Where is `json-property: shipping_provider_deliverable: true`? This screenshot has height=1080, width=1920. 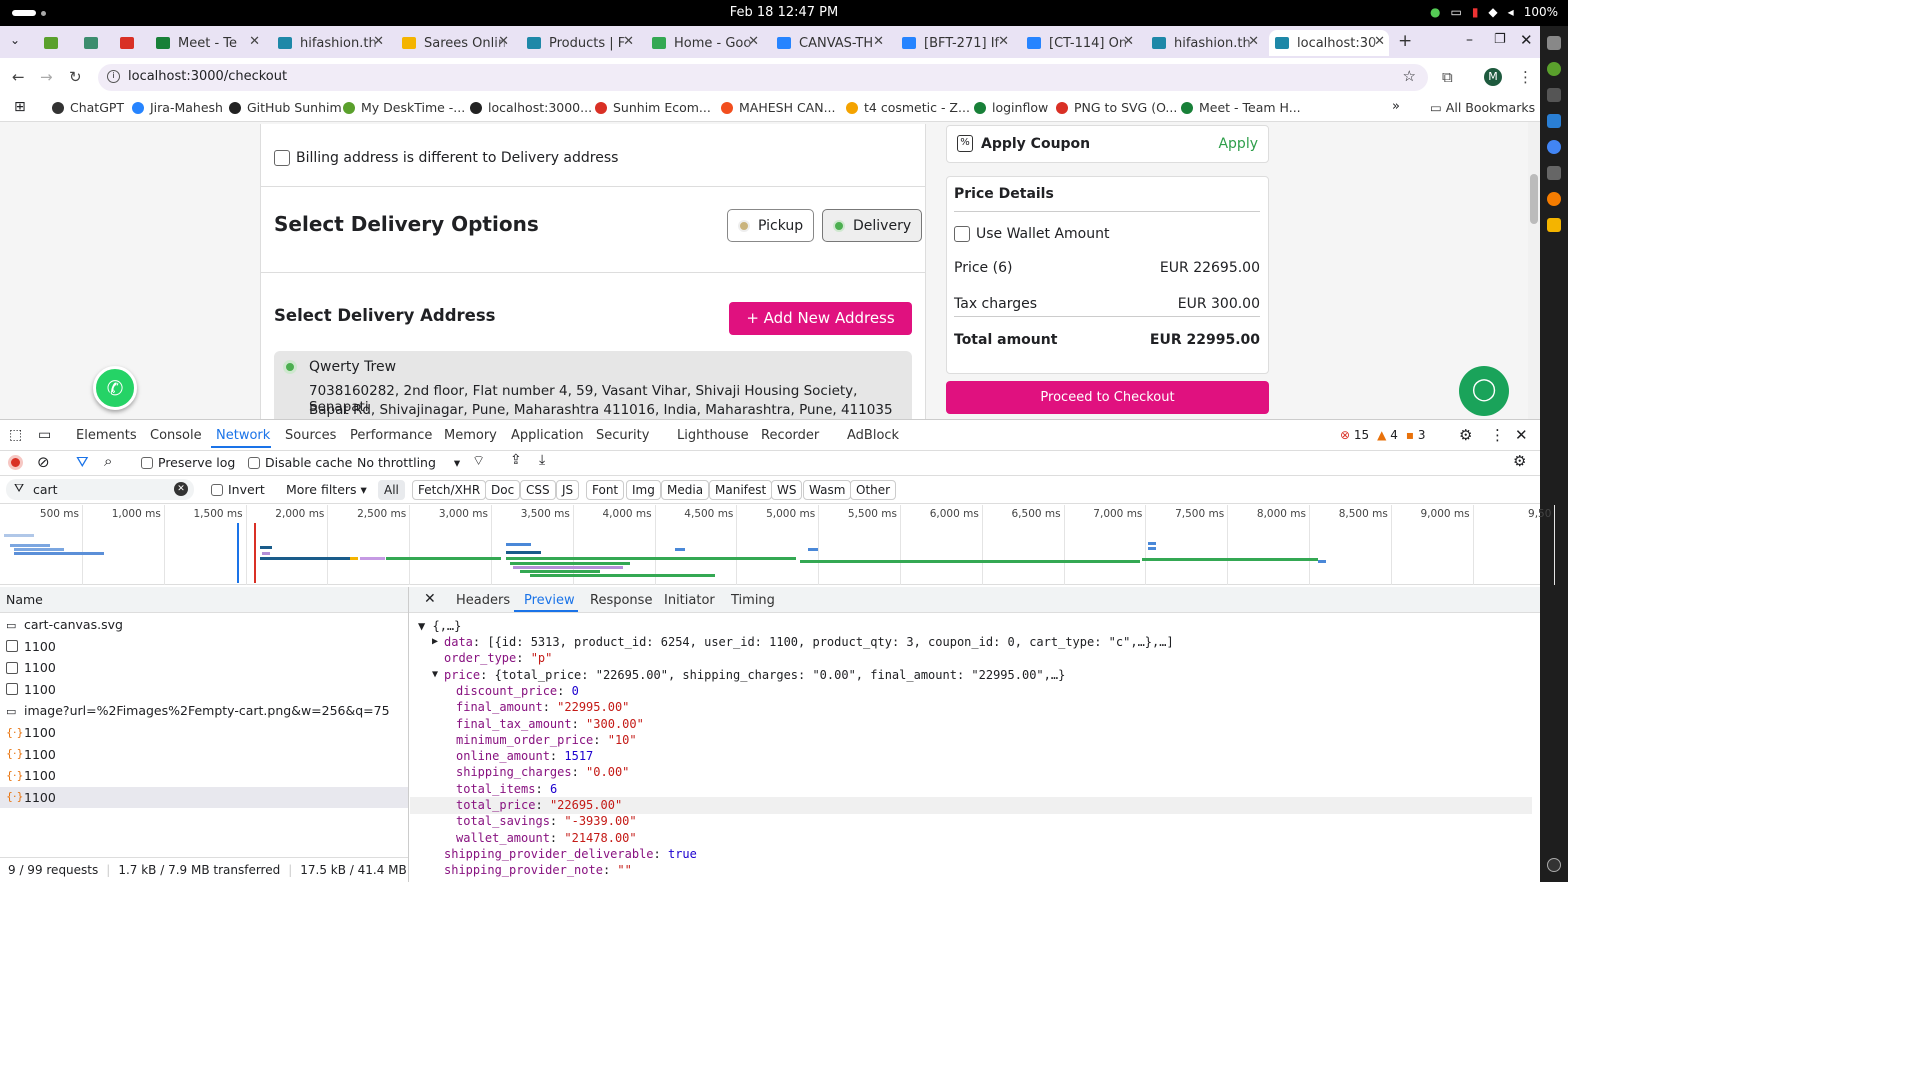
json-property: shipping_provider_deliverable: true is located at coordinates (570, 854).